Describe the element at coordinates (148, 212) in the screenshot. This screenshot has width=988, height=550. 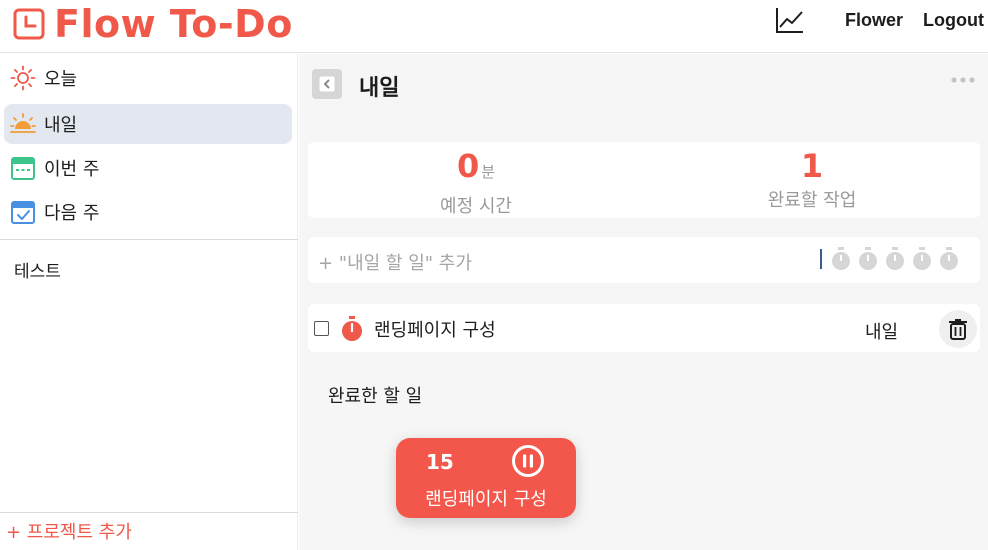
I see `sidebar-item-next-week: 다음 주` at that location.